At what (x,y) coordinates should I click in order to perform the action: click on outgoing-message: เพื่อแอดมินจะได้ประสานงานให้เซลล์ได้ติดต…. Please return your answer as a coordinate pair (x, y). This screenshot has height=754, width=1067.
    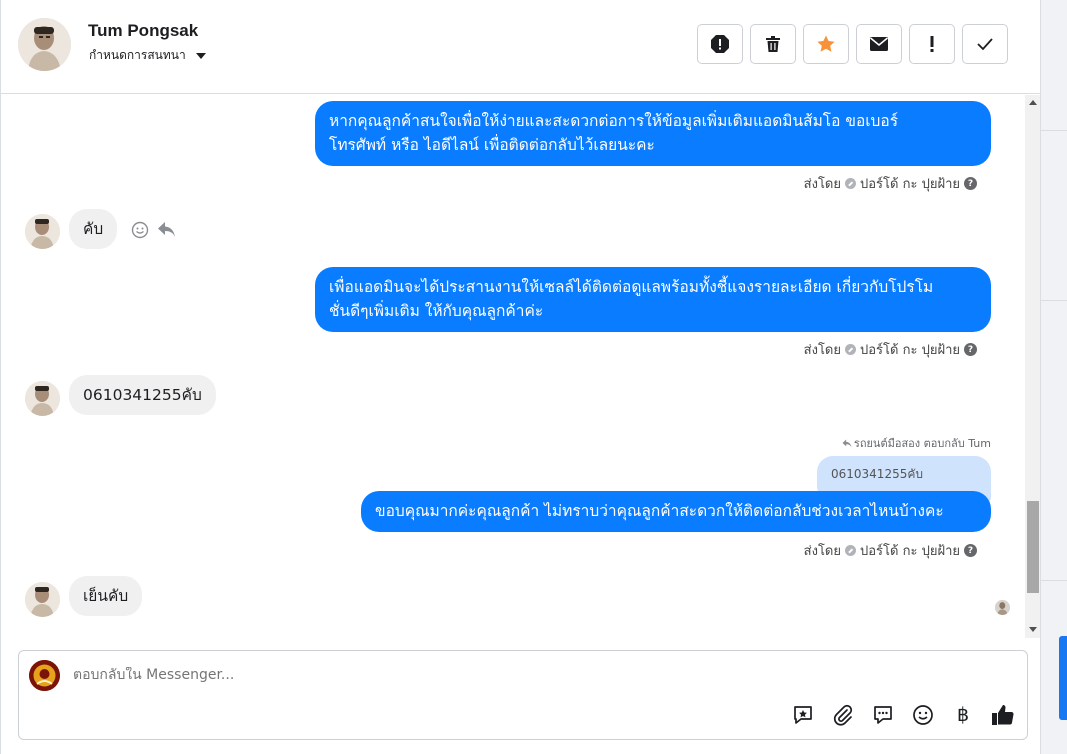
    Looking at the image, I should click on (653, 299).